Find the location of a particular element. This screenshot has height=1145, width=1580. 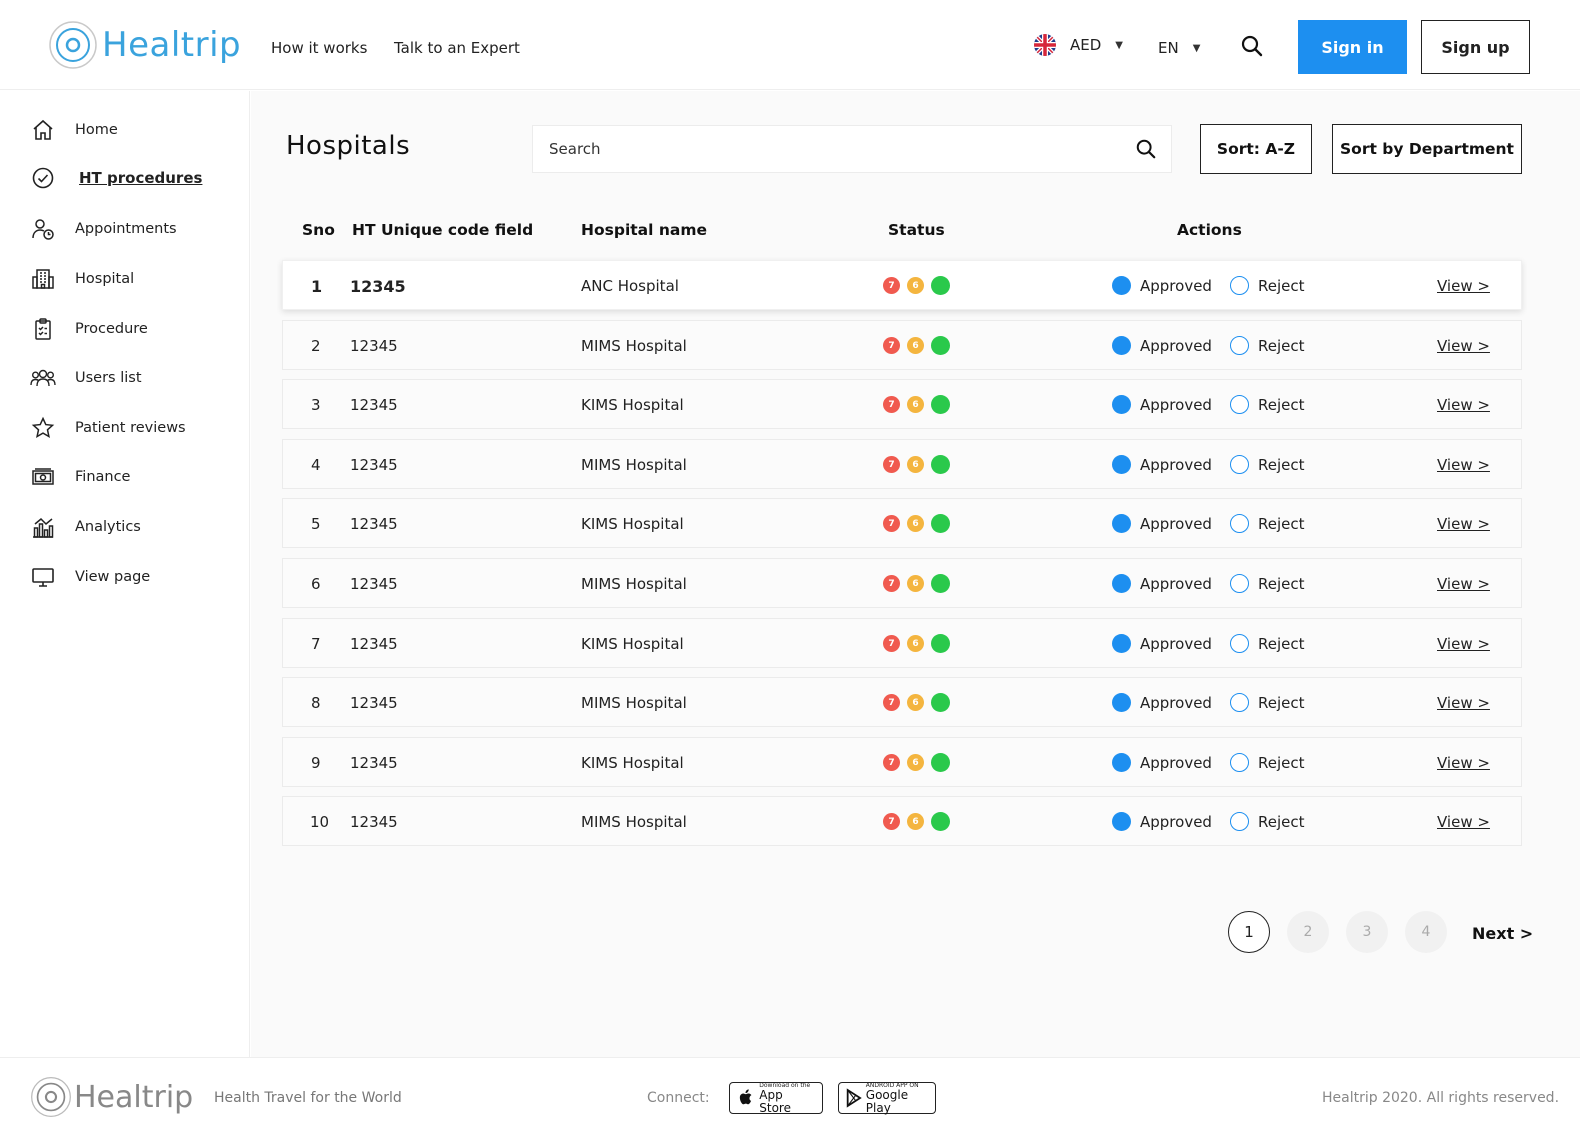

status-green-dot is located at coordinates (940, 523).